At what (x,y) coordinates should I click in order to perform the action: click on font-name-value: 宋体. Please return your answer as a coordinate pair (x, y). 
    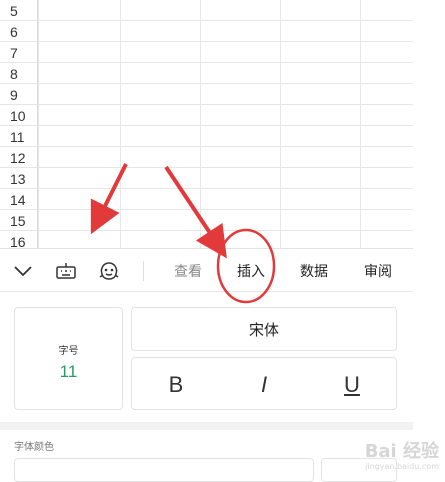
    Looking at the image, I should click on (263, 329).